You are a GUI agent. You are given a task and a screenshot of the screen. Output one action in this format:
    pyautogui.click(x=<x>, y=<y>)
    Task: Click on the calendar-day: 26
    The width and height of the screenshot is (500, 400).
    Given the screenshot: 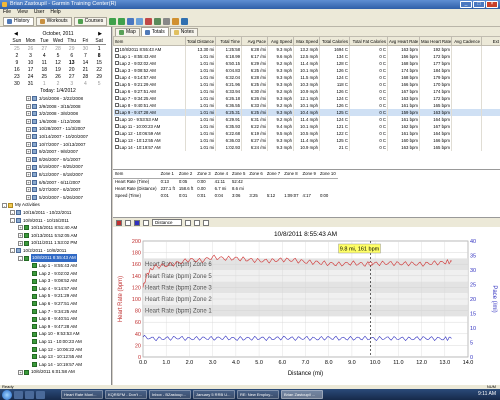 What is the action you would take?
    pyautogui.click(x=58, y=77)
    